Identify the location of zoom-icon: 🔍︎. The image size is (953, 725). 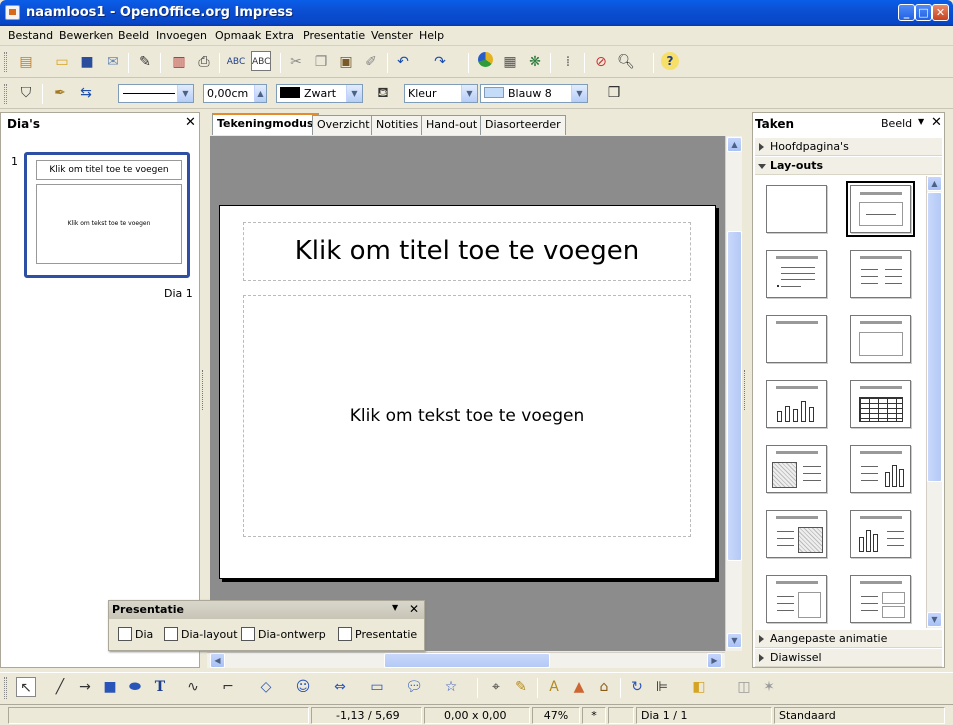
(626, 62).